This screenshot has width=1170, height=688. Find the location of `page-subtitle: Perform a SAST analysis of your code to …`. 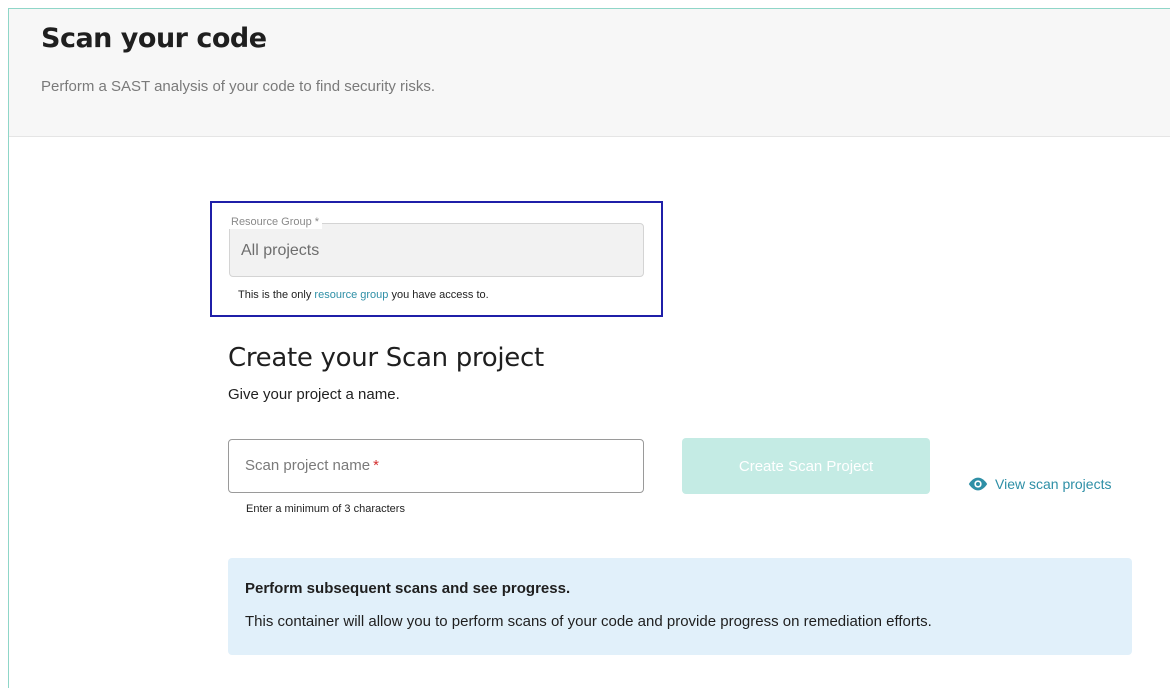

page-subtitle: Perform a SAST analysis of your code to … is located at coordinates (238, 86).